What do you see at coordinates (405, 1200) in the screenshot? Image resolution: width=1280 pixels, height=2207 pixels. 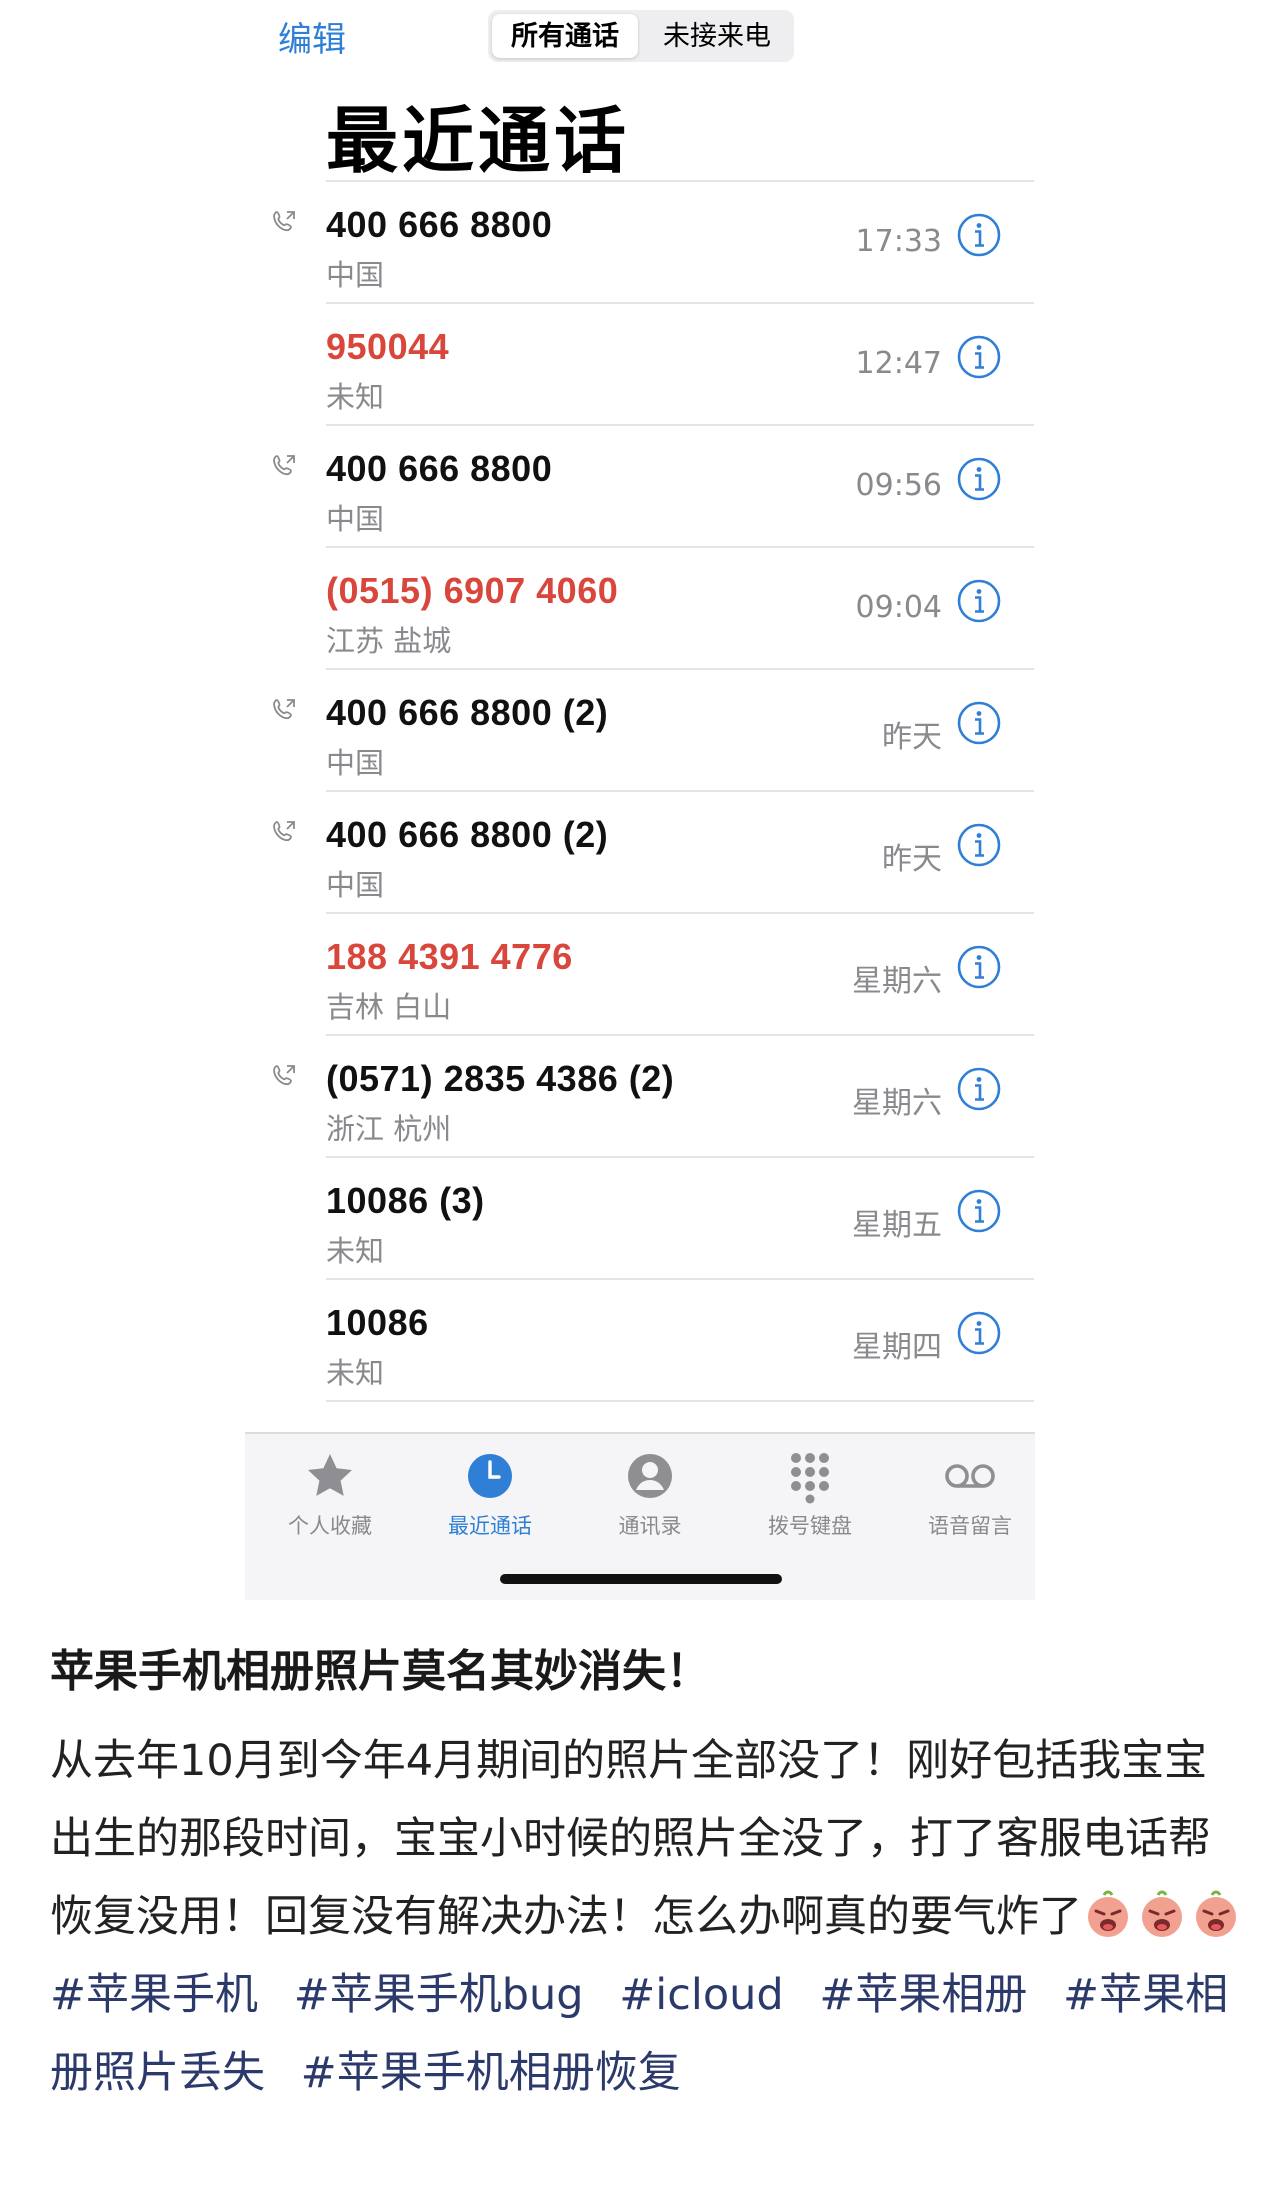 I see `call-number: 10086 (3)` at bounding box center [405, 1200].